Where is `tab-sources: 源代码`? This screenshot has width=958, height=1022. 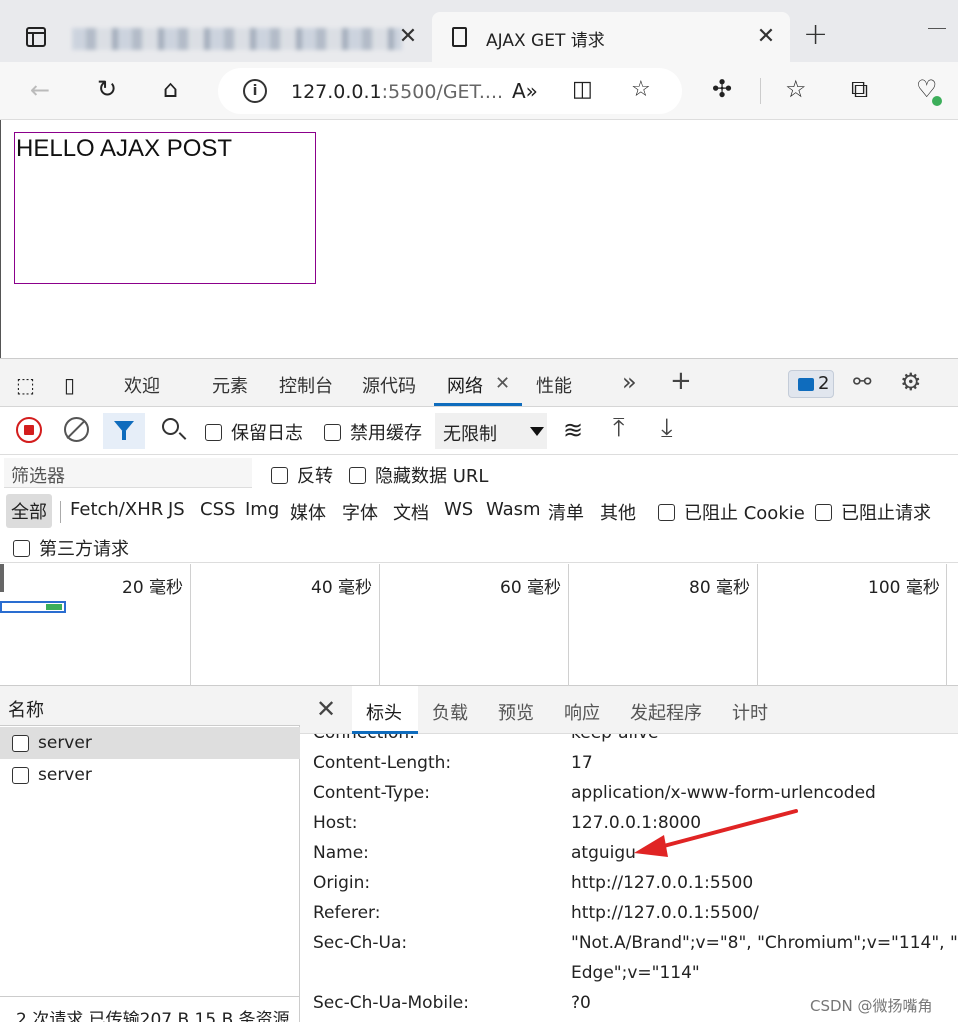
tab-sources: 源代码 is located at coordinates (389, 385).